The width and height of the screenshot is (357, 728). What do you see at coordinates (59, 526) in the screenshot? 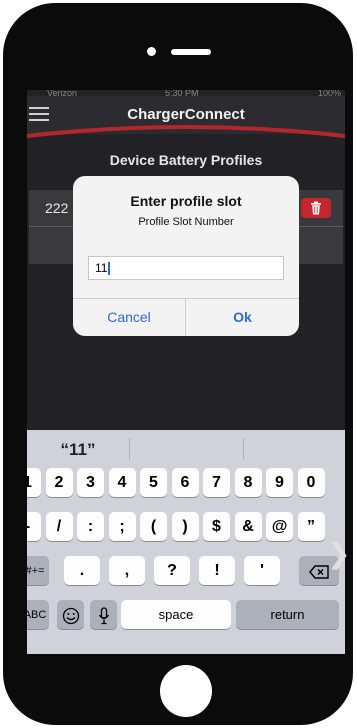
I see `symbol-key: /` at bounding box center [59, 526].